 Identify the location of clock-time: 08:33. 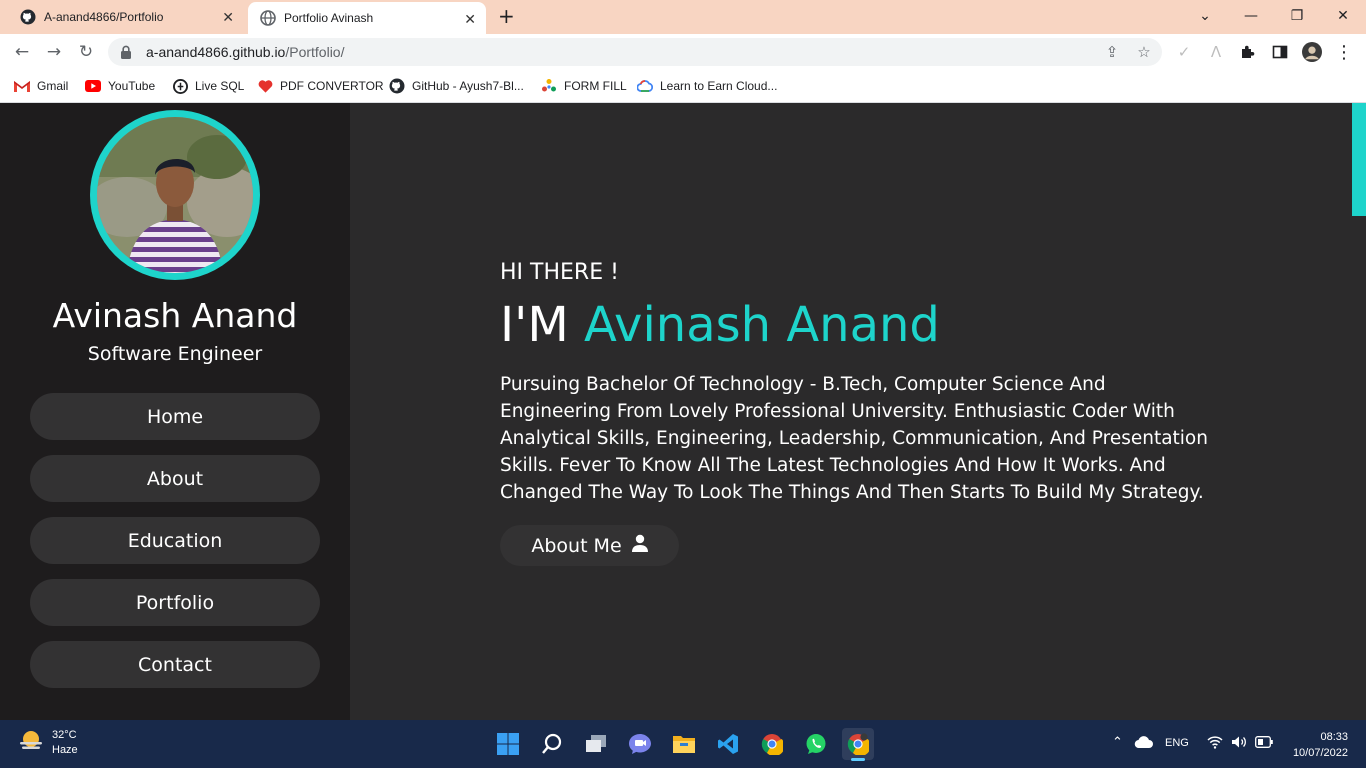
(1334, 737).